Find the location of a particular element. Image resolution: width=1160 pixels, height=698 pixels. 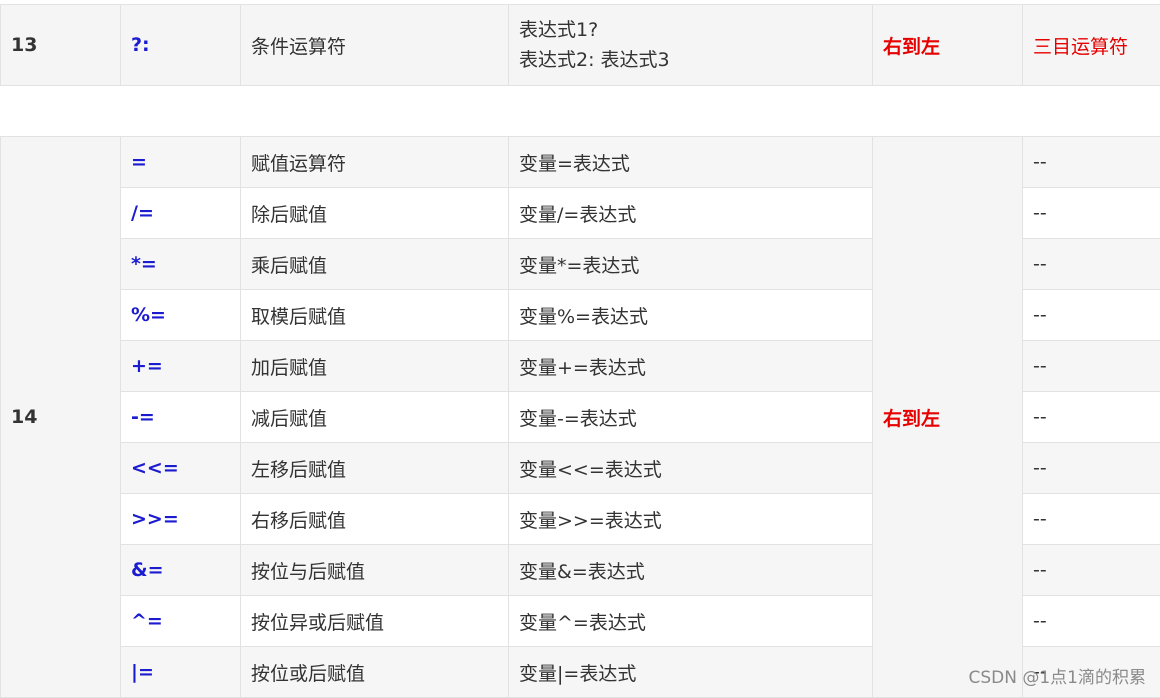

priority-cell: 14 is located at coordinates (61, 417).